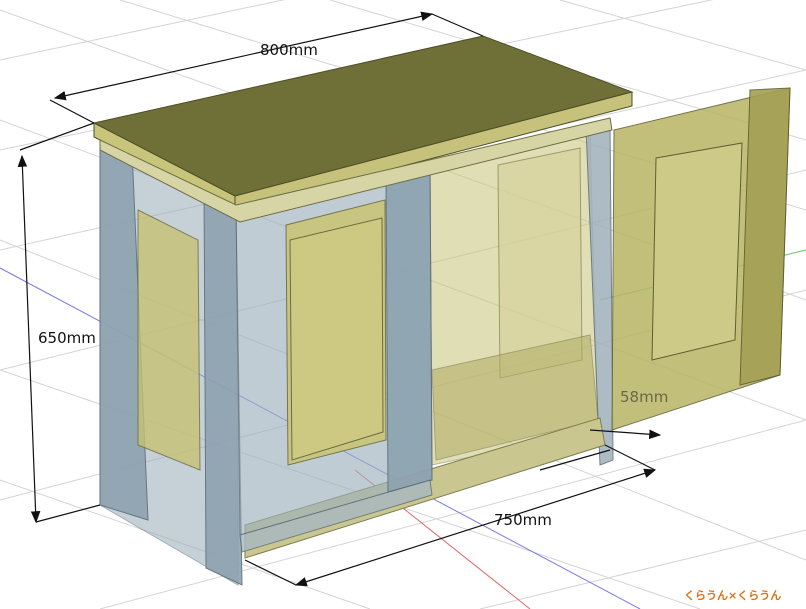  I want to click on cabinet-right-side, so click(521, 293).